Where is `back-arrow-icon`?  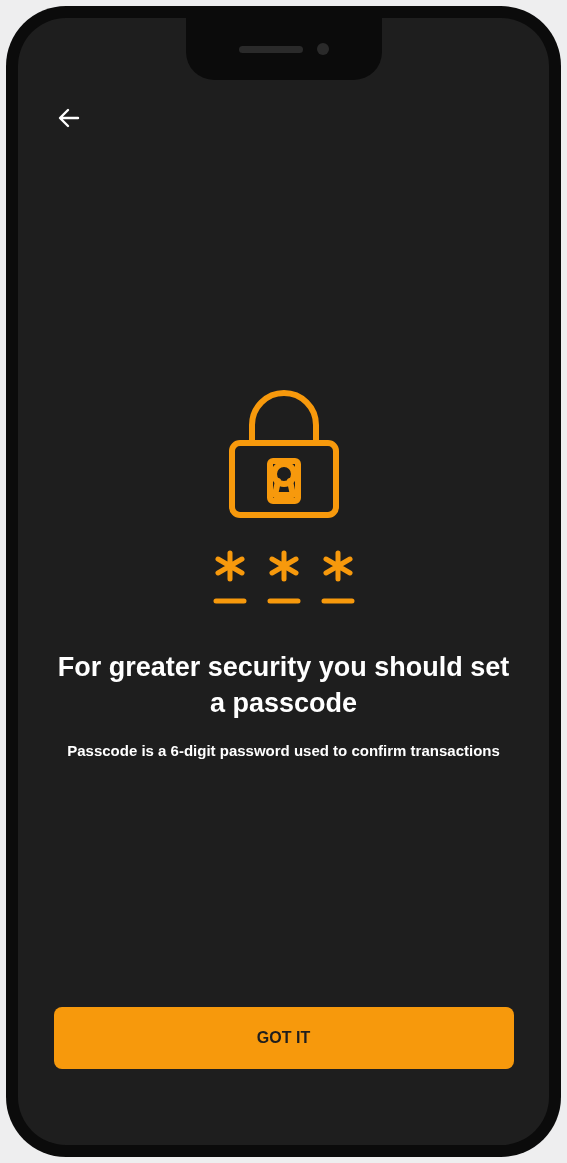 back-arrow-icon is located at coordinates (69, 118).